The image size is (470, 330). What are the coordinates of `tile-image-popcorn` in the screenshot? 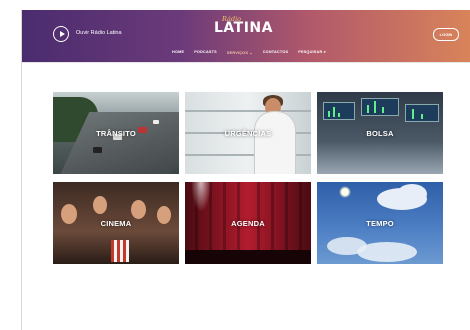 It's located at (120, 251).